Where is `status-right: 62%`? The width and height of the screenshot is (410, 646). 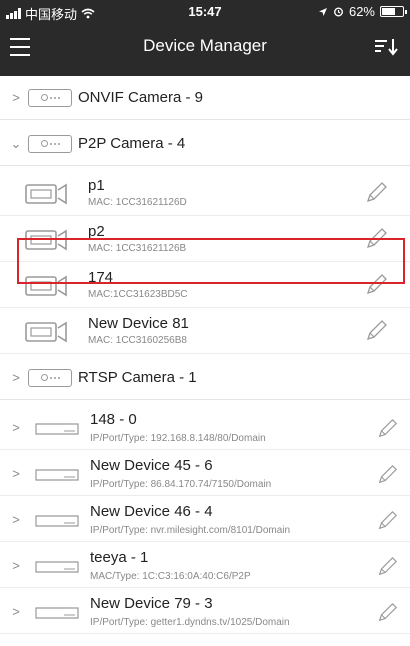
status-right: 62% is located at coordinates (362, 11).